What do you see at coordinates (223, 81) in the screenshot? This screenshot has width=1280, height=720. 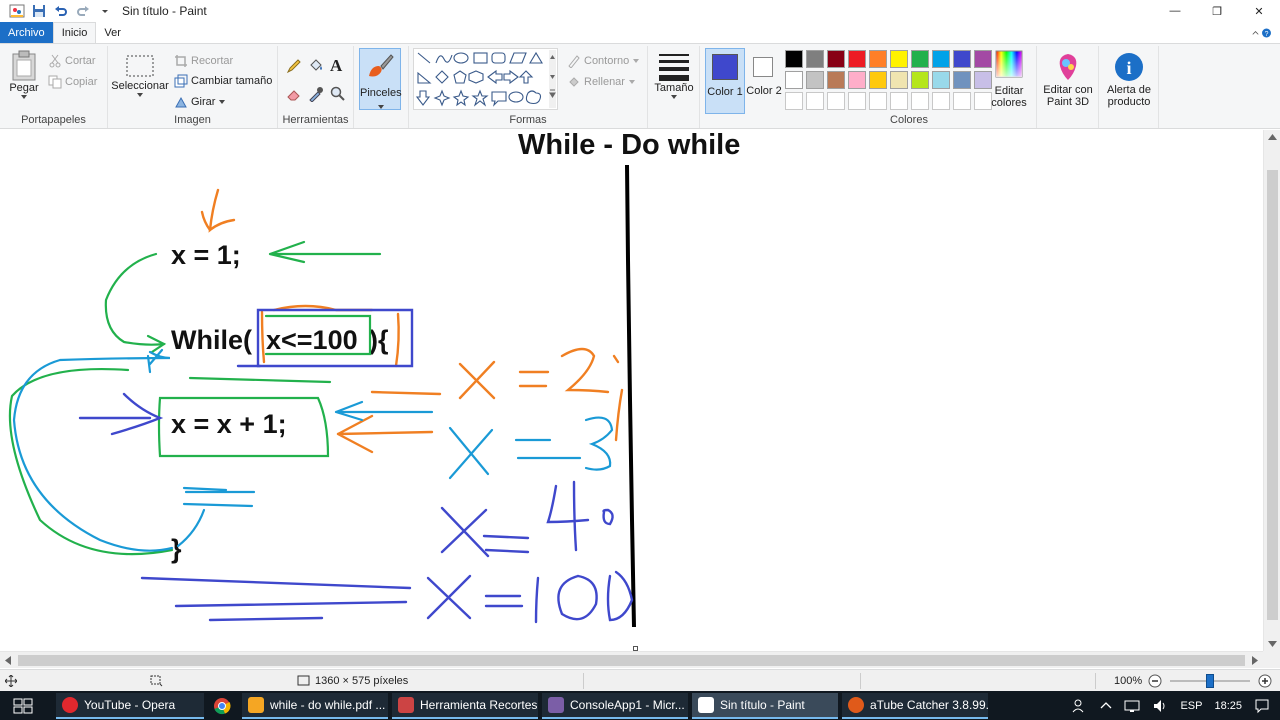 I see `resize-button: Cambiar tamaño` at bounding box center [223, 81].